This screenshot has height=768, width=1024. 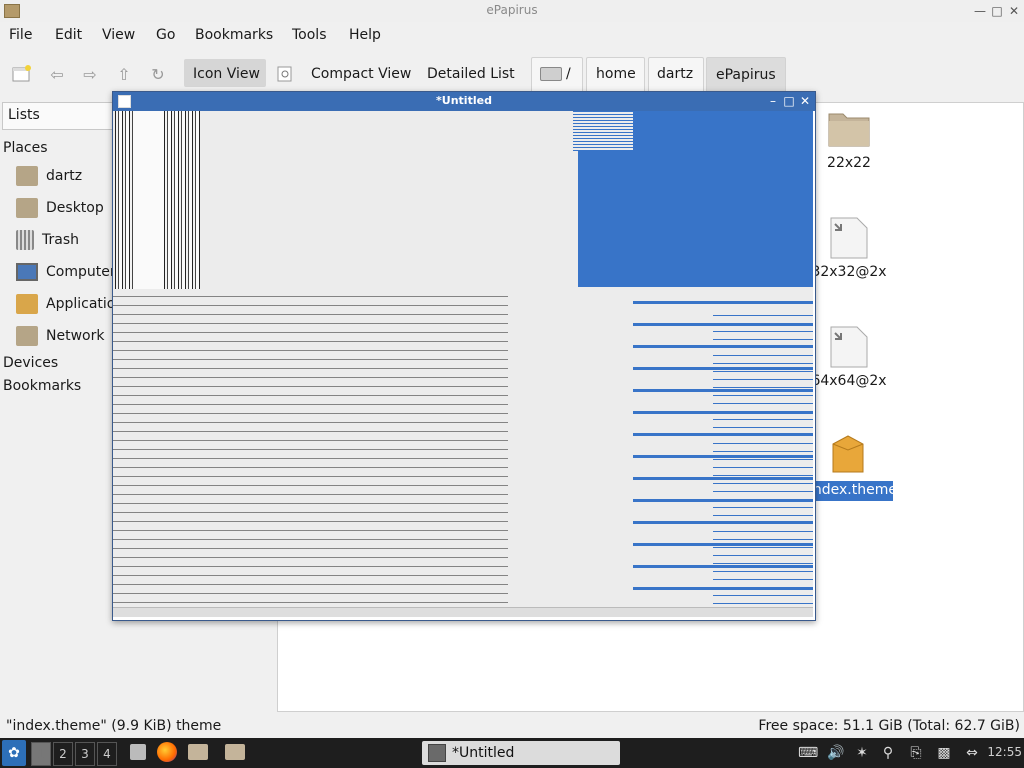 What do you see at coordinates (309, 35) in the screenshot?
I see `menu-tools: Tools` at bounding box center [309, 35].